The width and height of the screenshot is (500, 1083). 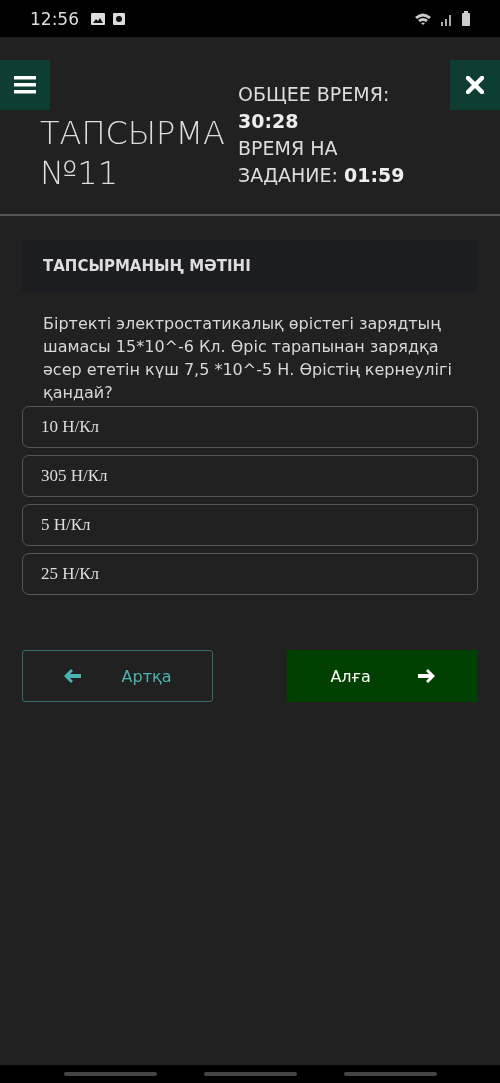 I want to click on close-icon, so click(x=475, y=85).